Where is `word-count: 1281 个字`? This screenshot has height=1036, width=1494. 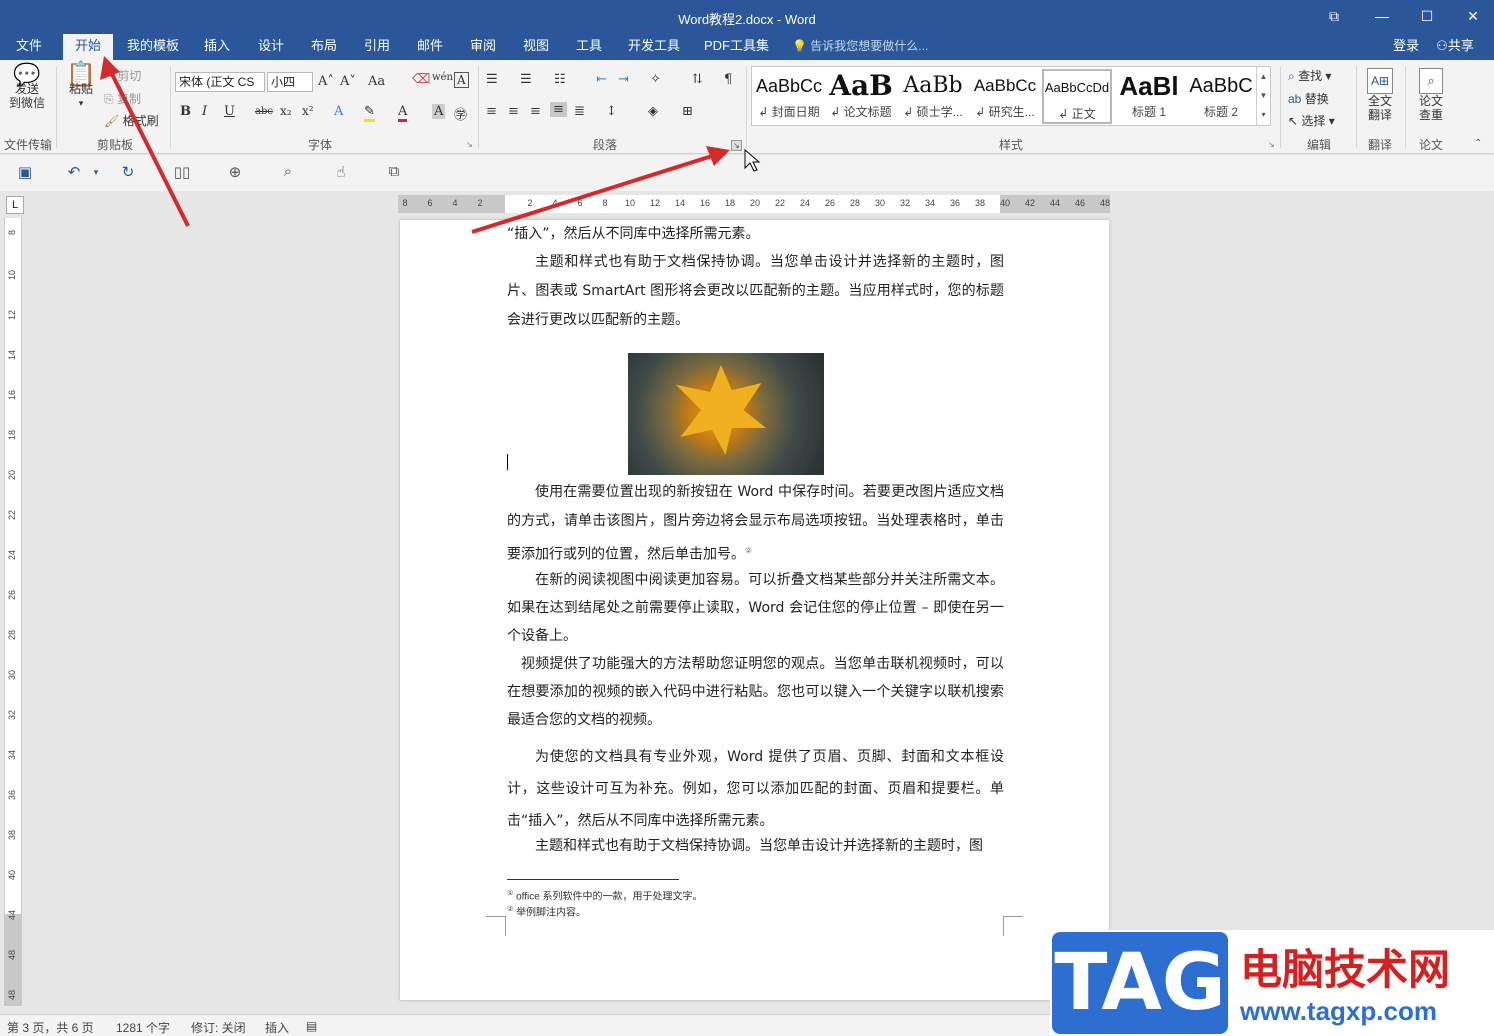 word-count: 1281 个字 is located at coordinates (143, 1027).